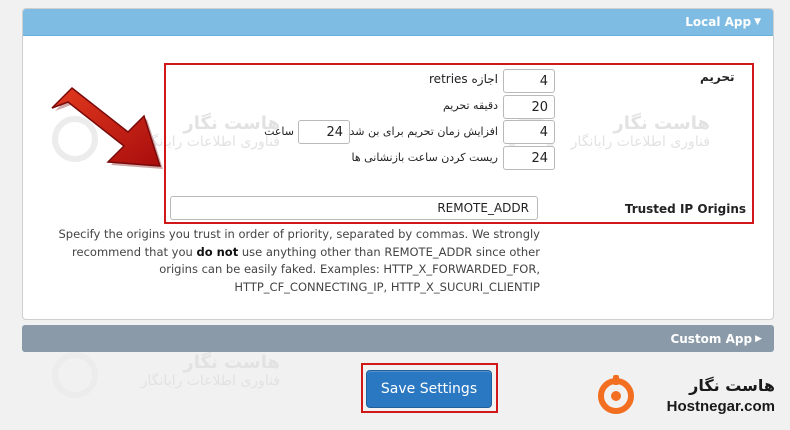 This screenshot has height=430, width=790. What do you see at coordinates (711, 338) in the screenshot?
I see `custom-app-title: Custom App` at bounding box center [711, 338].